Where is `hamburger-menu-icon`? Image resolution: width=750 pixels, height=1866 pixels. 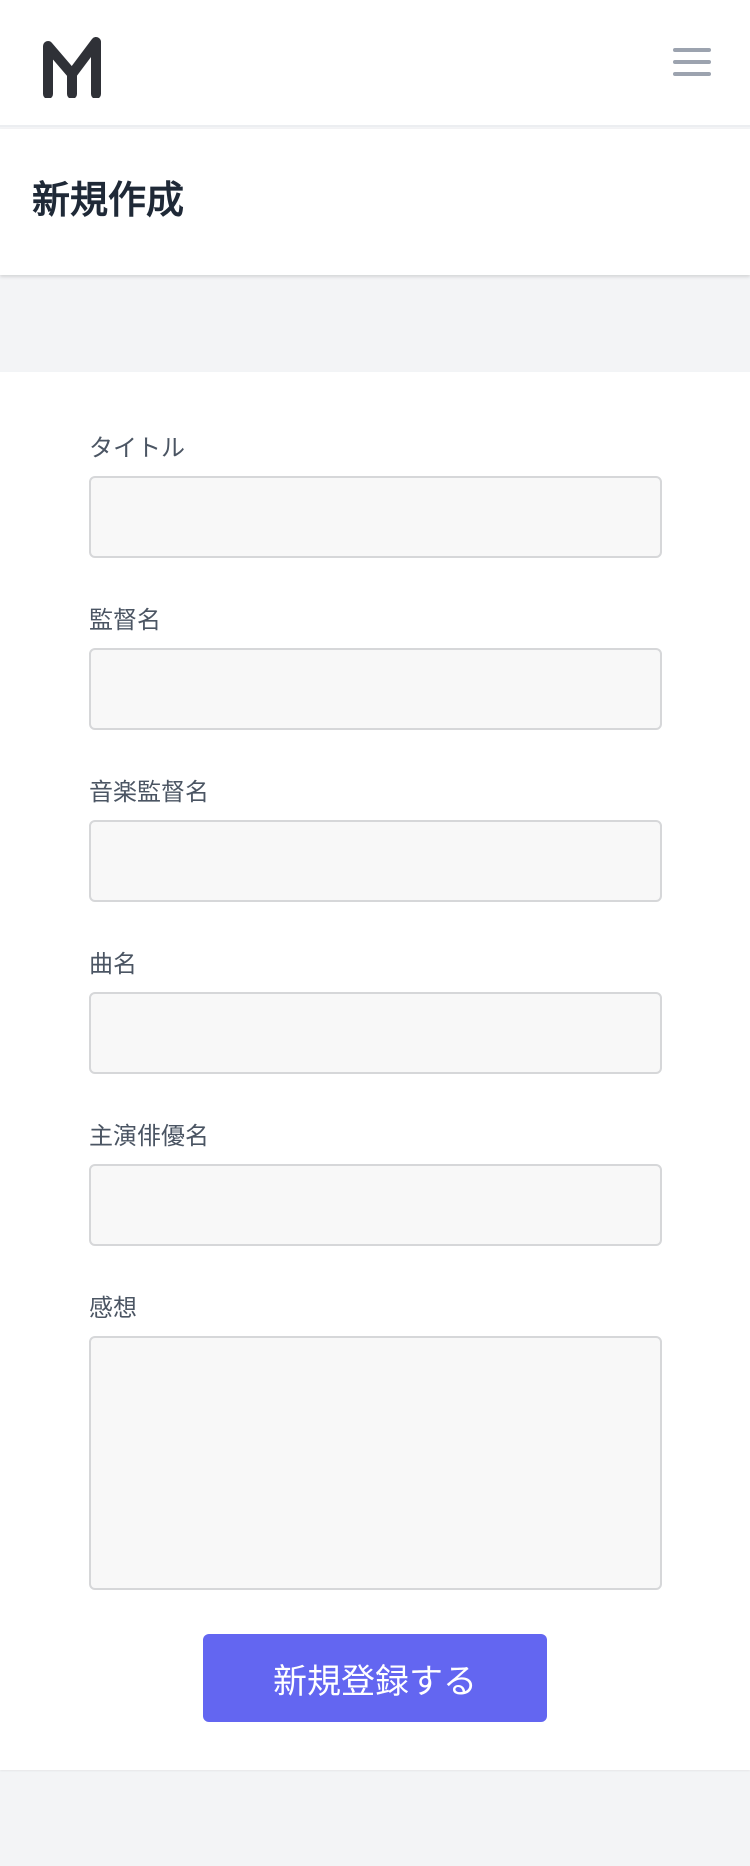
hamburger-menu-icon is located at coordinates (692, 62).